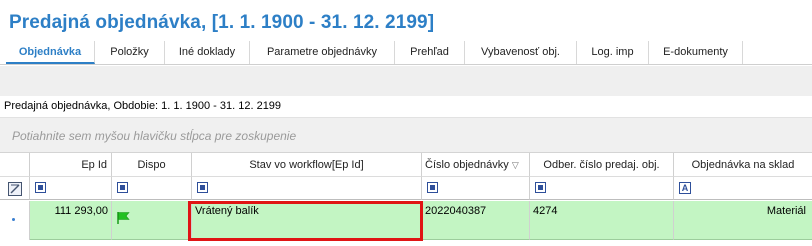 This screenshot has width=812, height=246. Describe the element at coordinates (130, 52) in the screenshot. I see `tab-polozky: Položky` at that location.